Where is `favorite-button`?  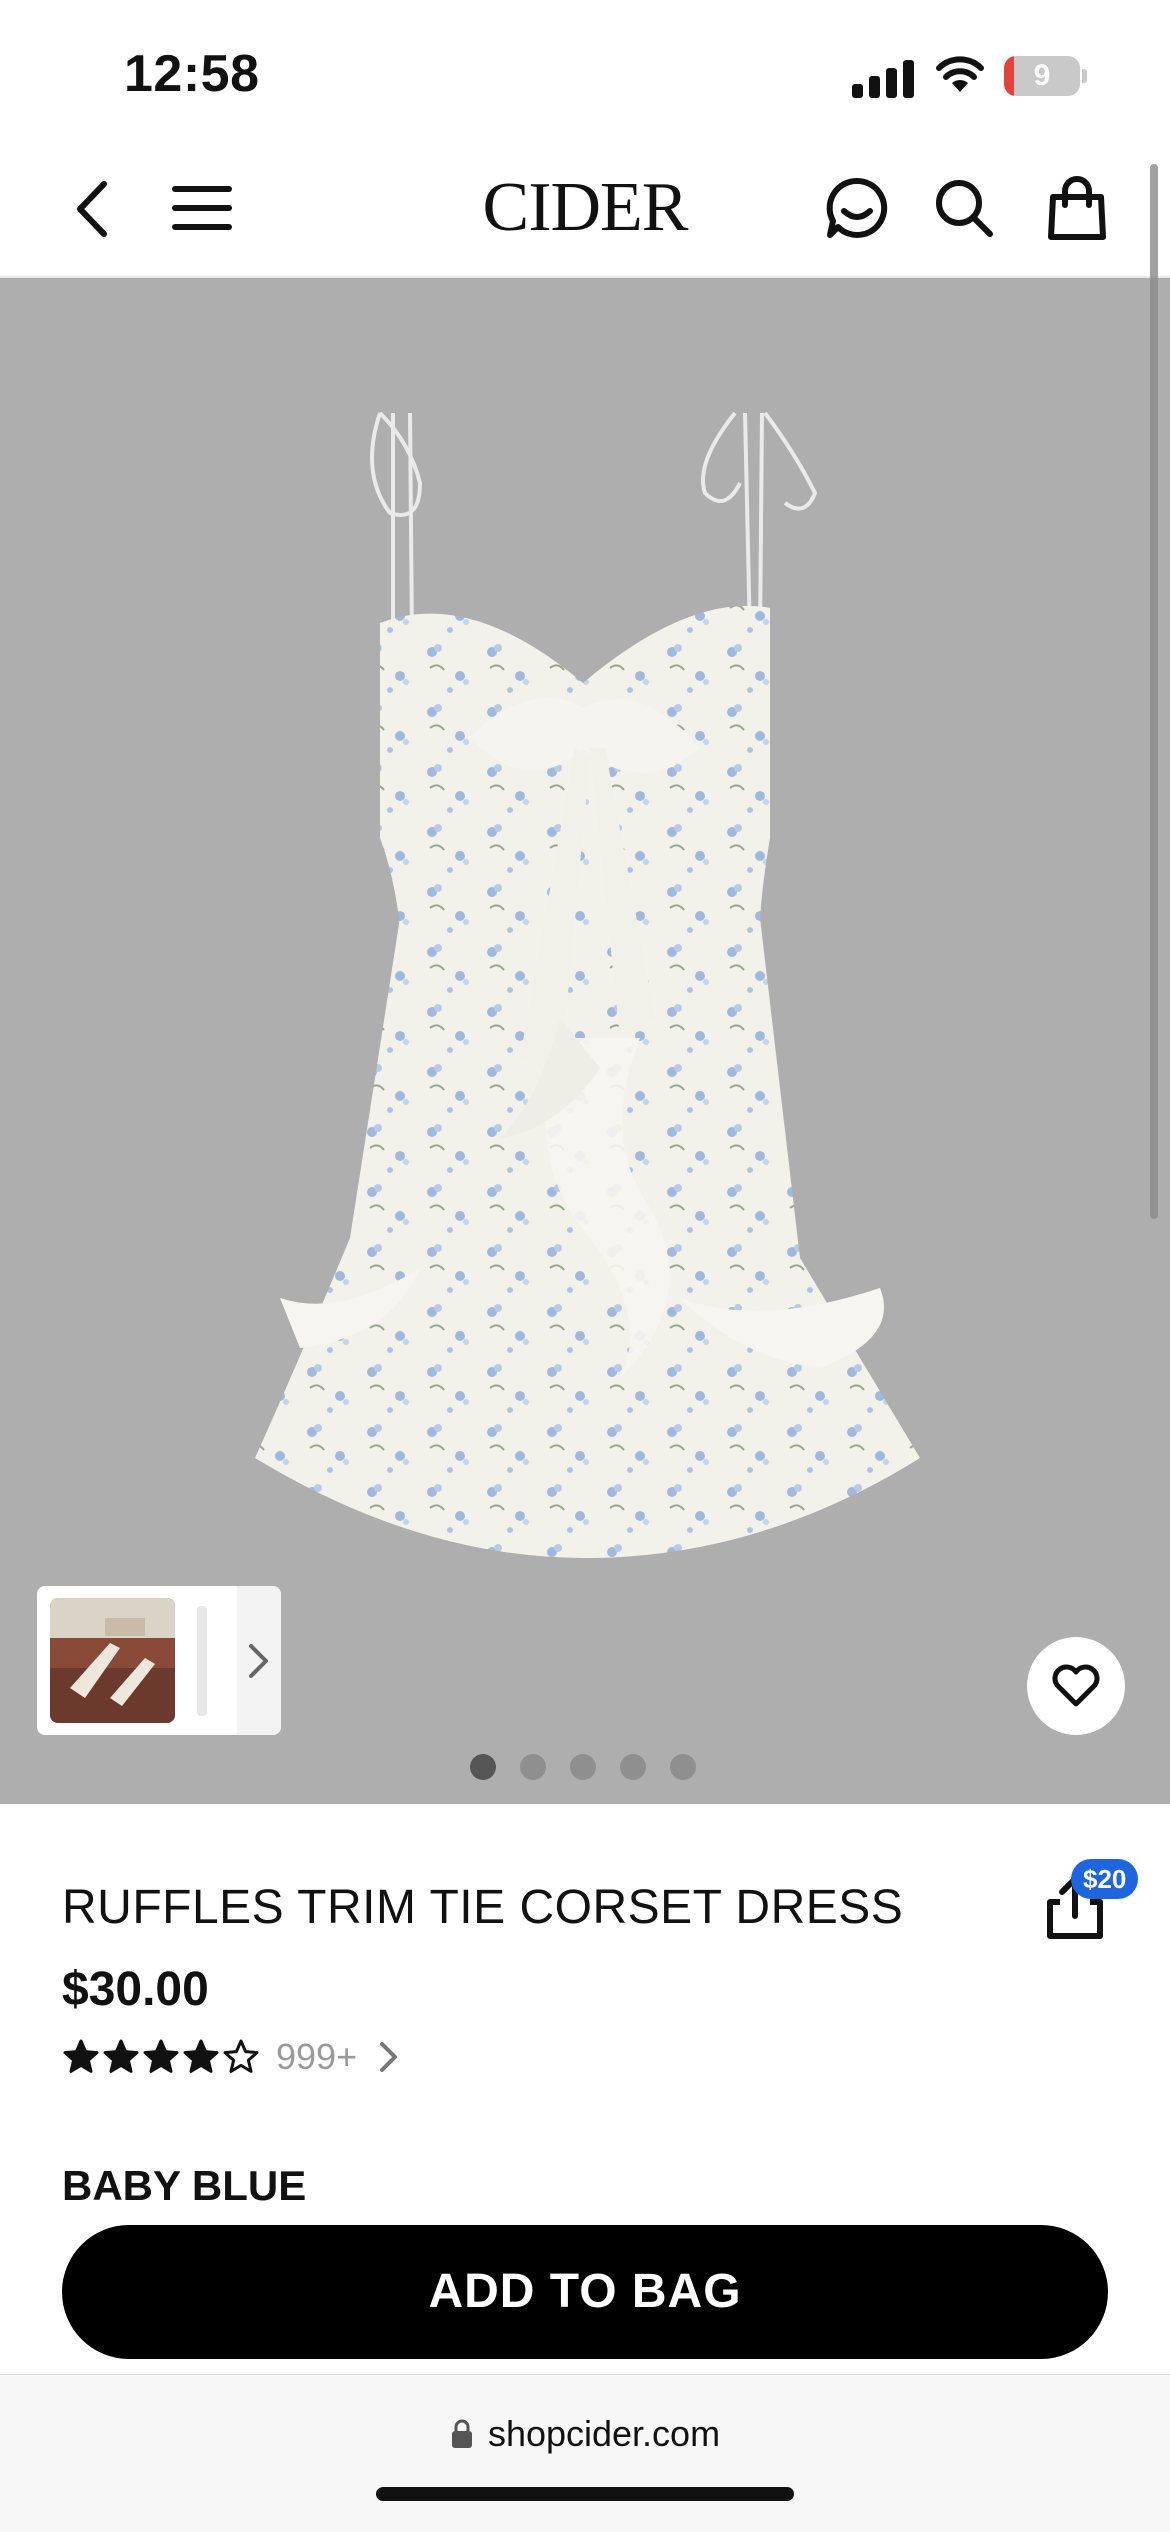
favorite-button is located at coordinates (1076, 1686).